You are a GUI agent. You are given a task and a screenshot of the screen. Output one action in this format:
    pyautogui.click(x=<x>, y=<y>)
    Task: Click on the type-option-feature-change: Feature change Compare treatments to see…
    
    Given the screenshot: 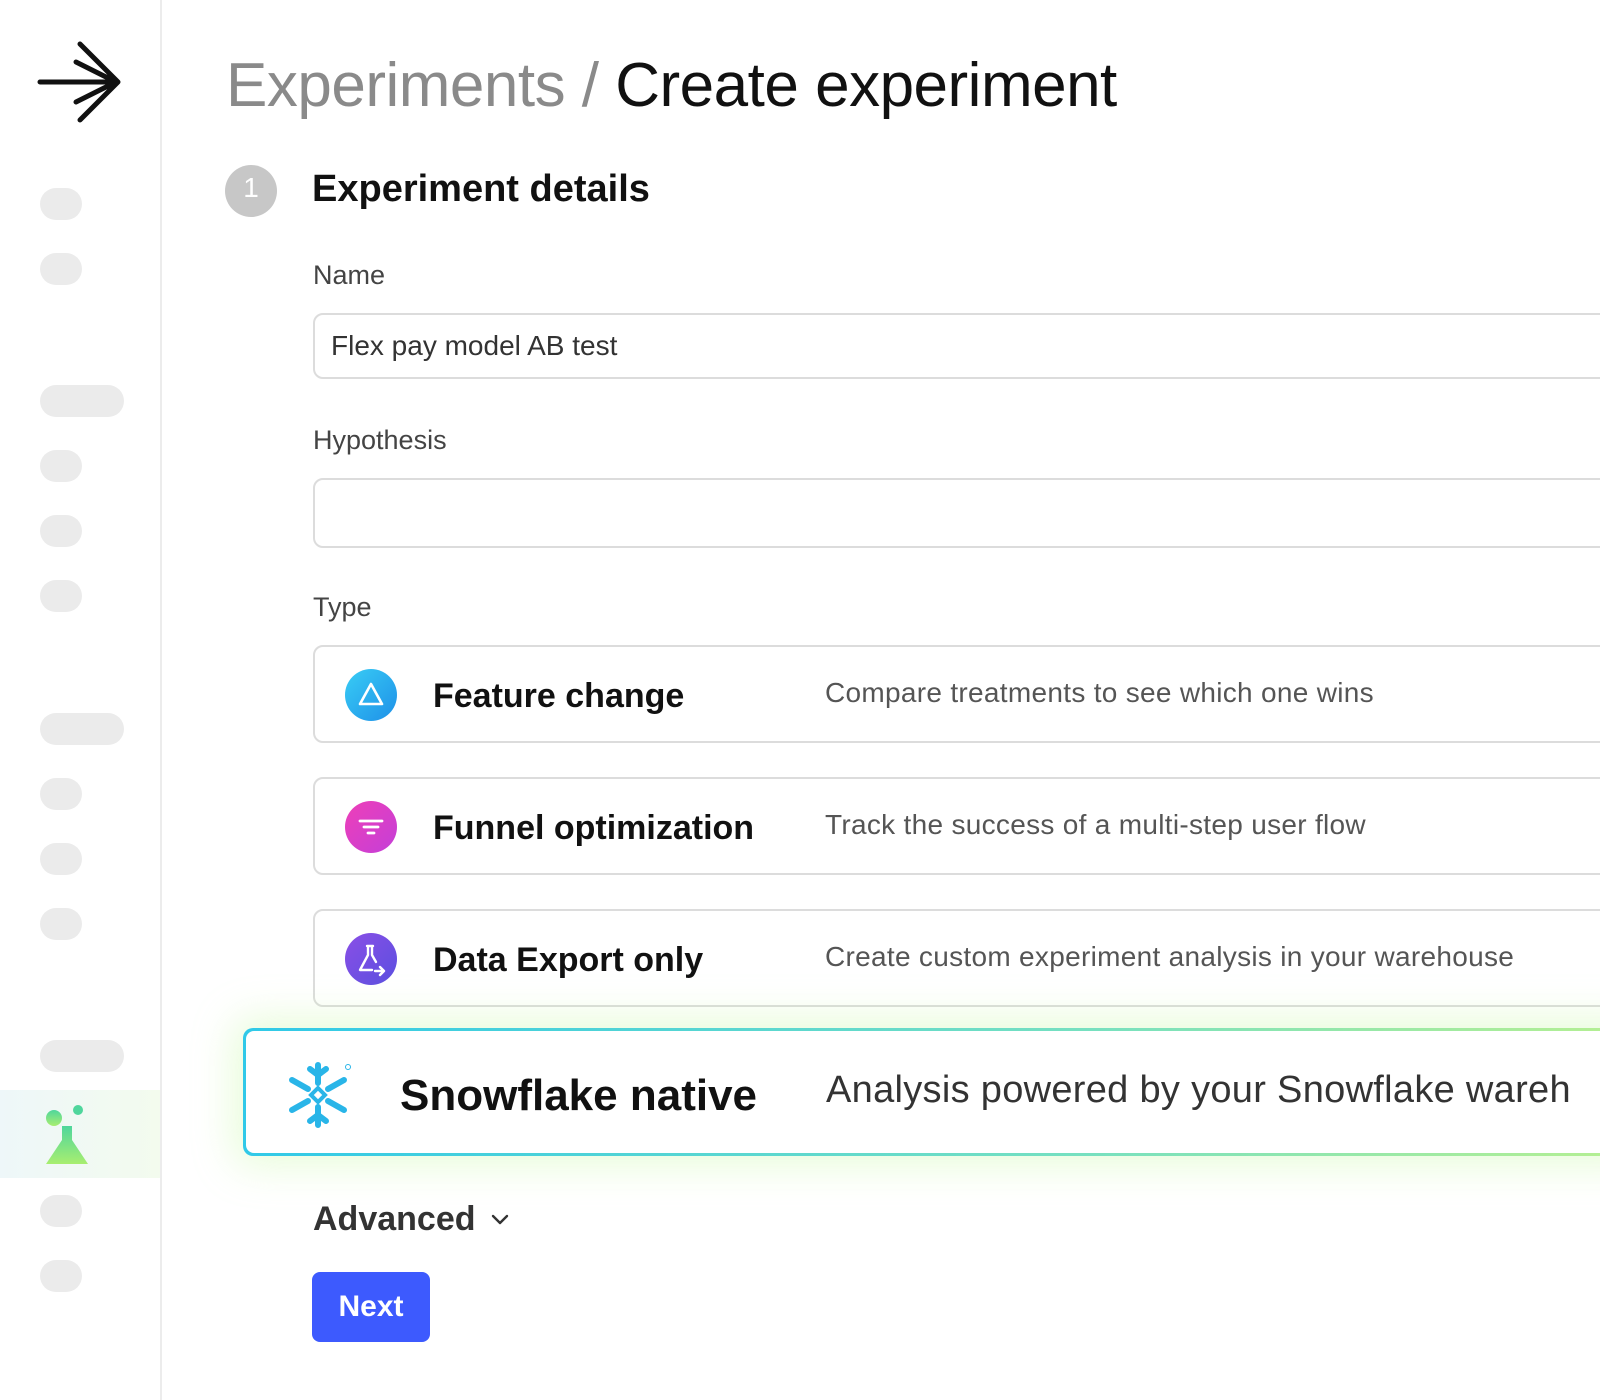 What is the action you would take?
    pyautogui.click(x=956, y=694)
    